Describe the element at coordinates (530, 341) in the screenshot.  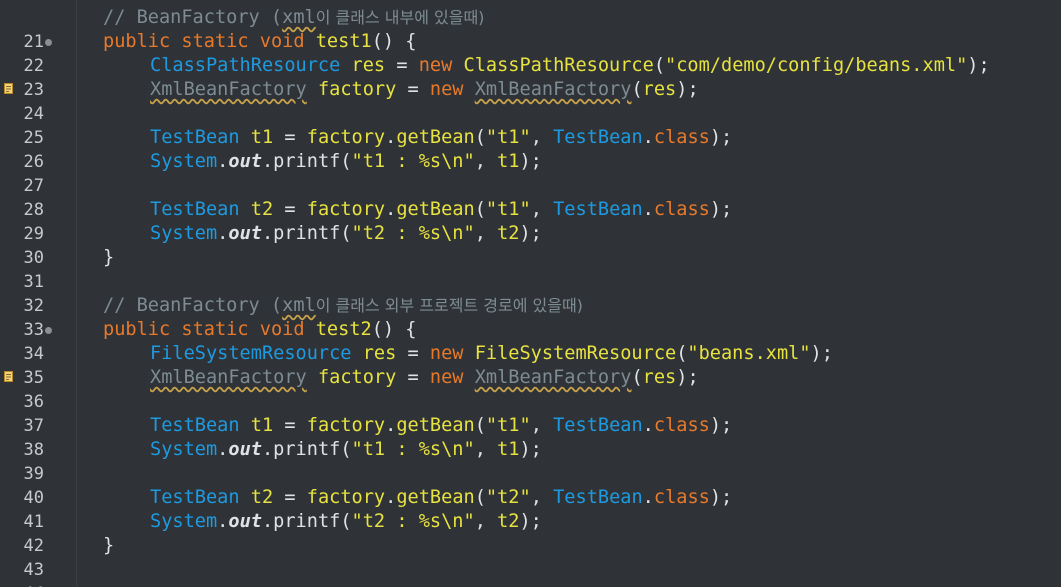
I see `code-line: 34 public static void test2() {` at that location.